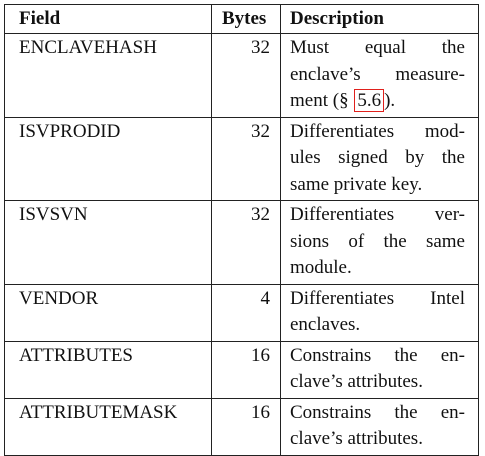  What do you see at coordinates (321, 267) in the screenshot?
I see `description-line: module.` at bounding box center [321, 267].